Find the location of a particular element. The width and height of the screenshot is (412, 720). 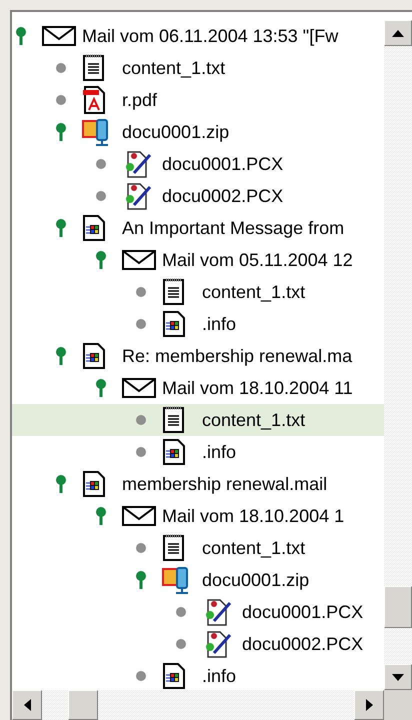

scroll-down-button is located at coordinates (398, 677).